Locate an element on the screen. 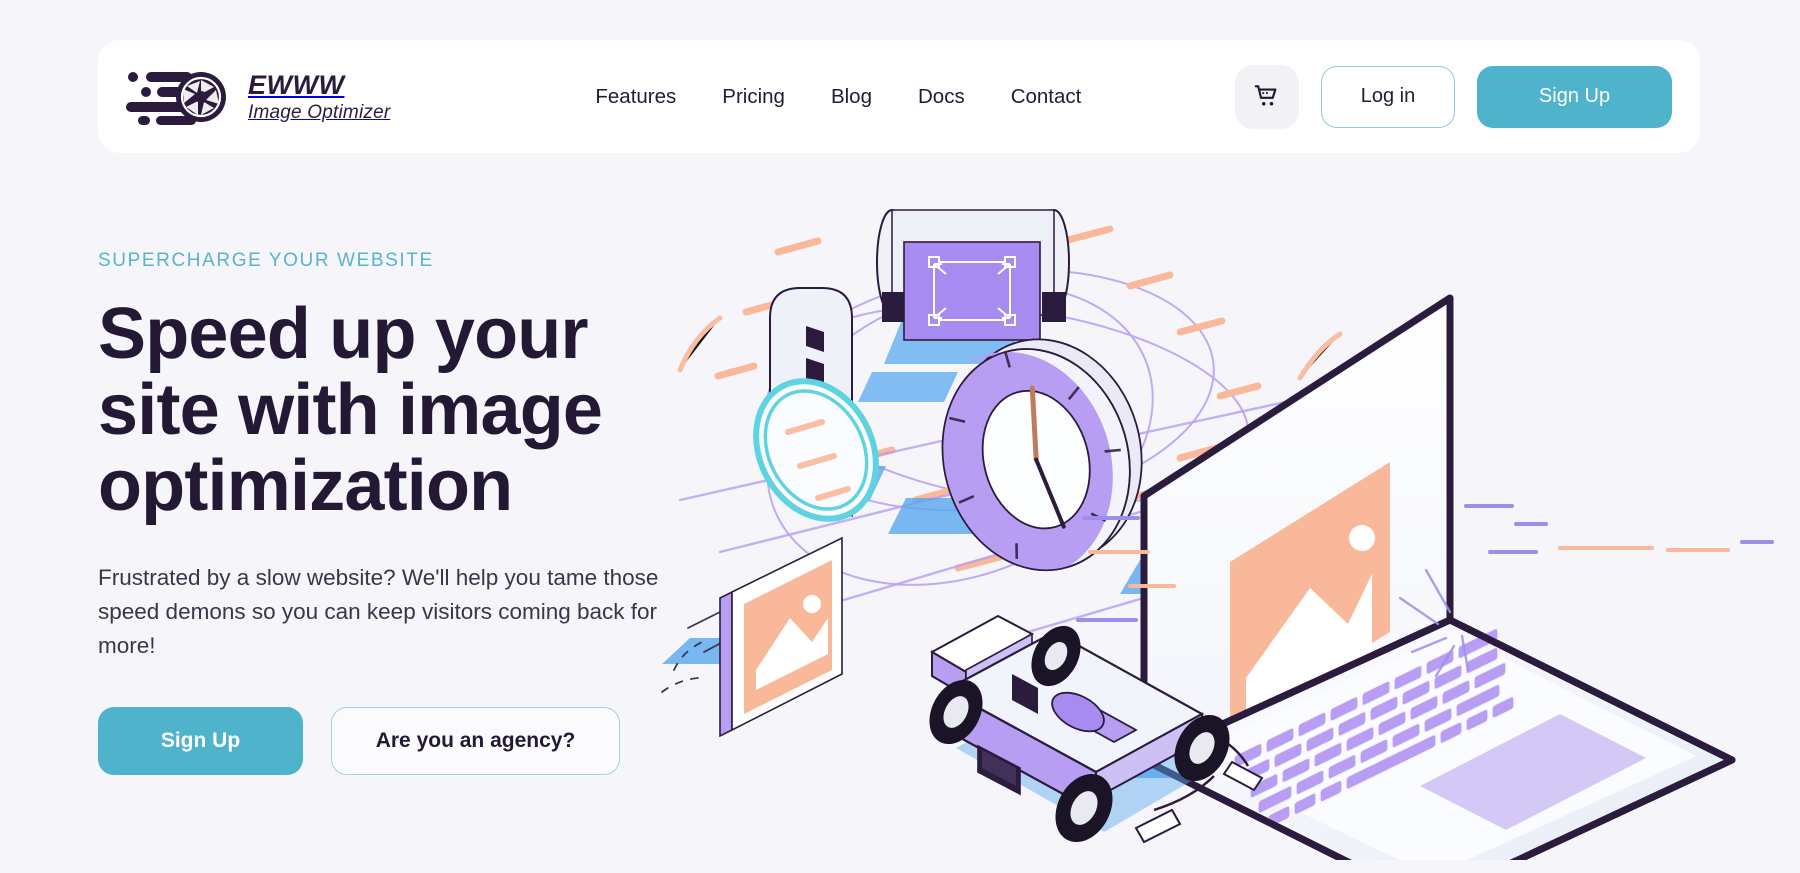 This screenshot has width=1800, height=873. shopping-cart-icon is located at coordinates (1267, 96).